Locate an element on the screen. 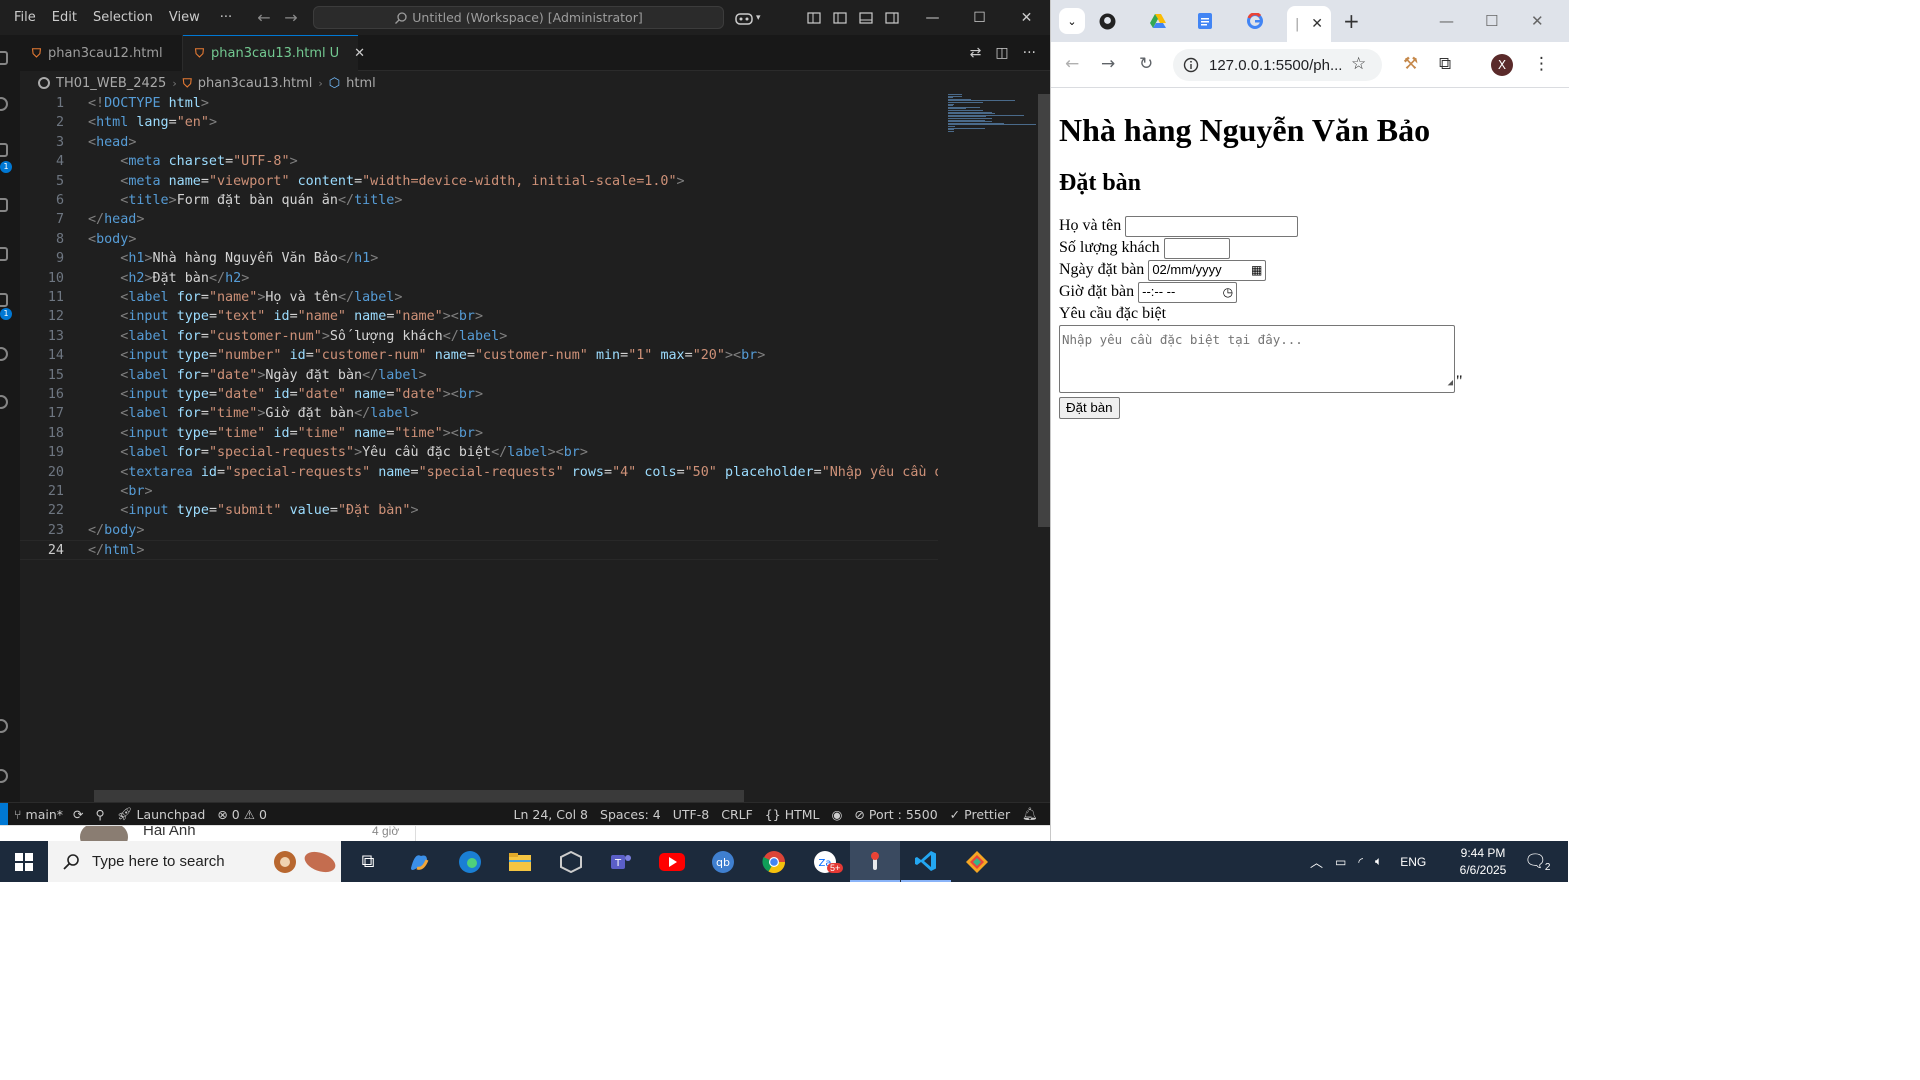  code-line: 22 <input type="submit" value="Đặt bàn"> is located at coordinates (479, 510).